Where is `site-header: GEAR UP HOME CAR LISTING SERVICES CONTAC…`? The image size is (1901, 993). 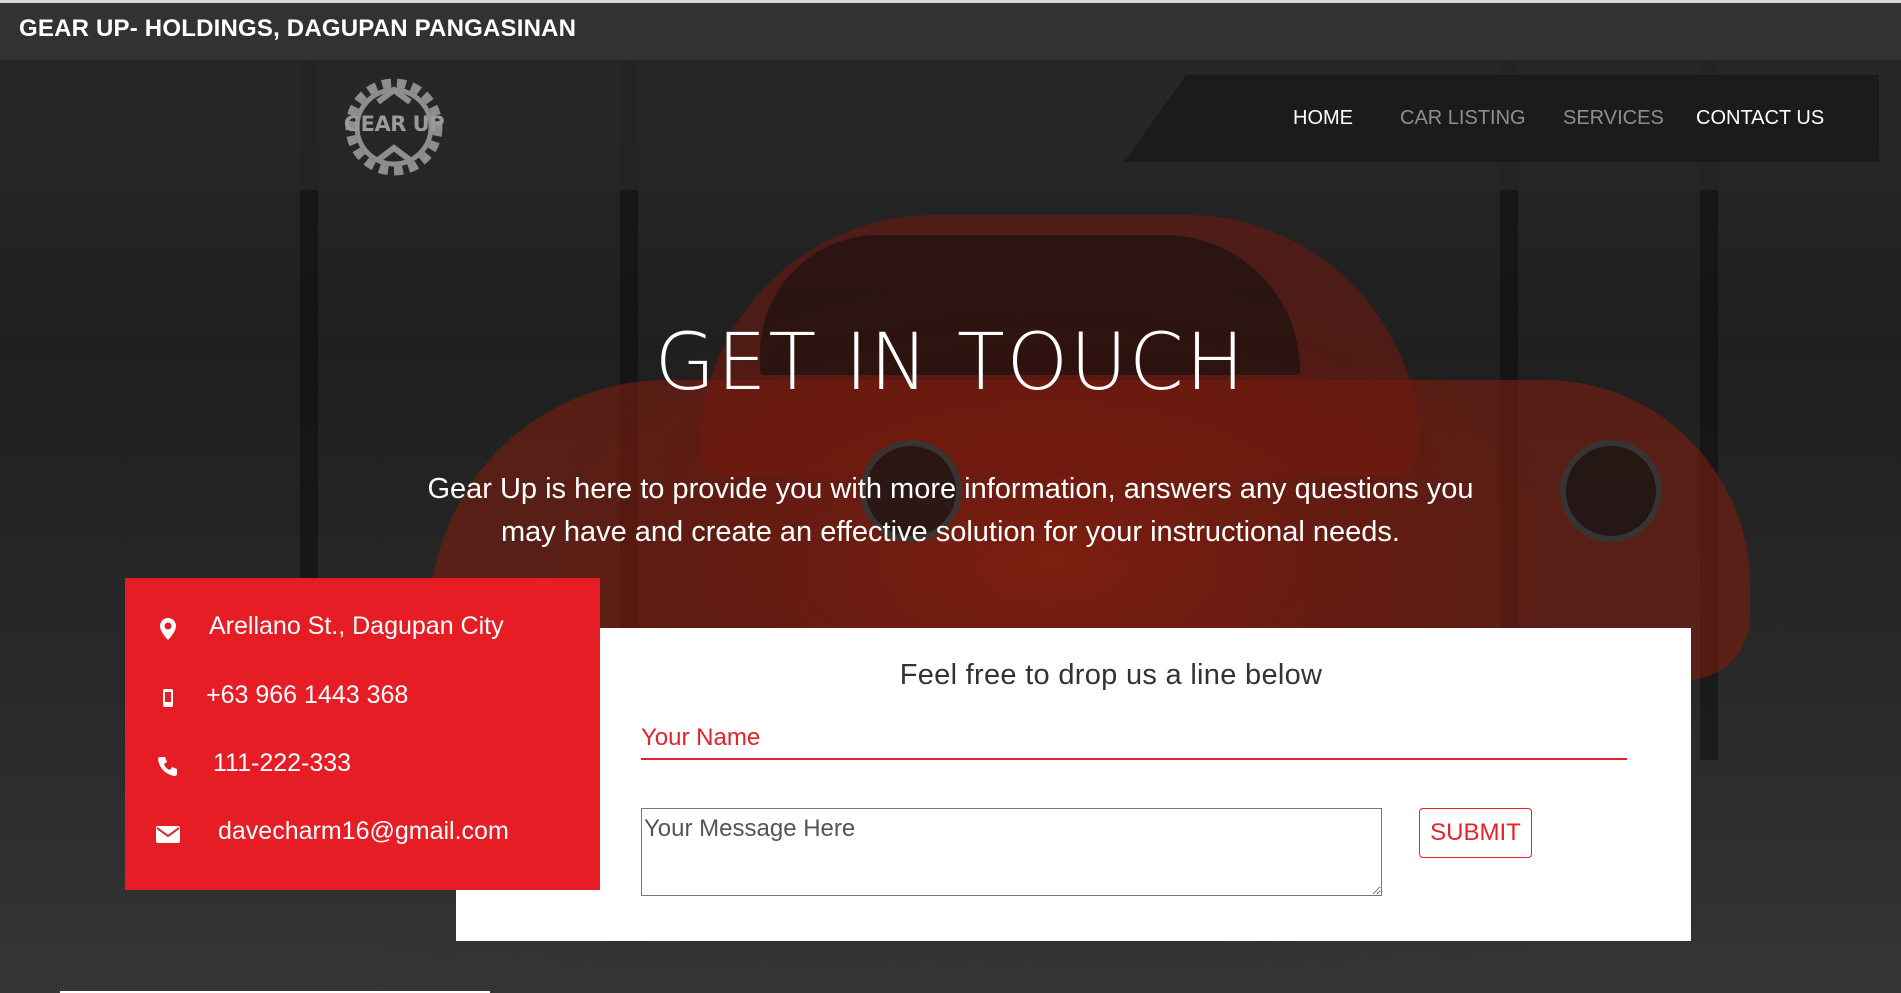 site-header: GEAR UP HOME CAR LISTING SERVICES CONTAC… is located at coordinates (950, 125).